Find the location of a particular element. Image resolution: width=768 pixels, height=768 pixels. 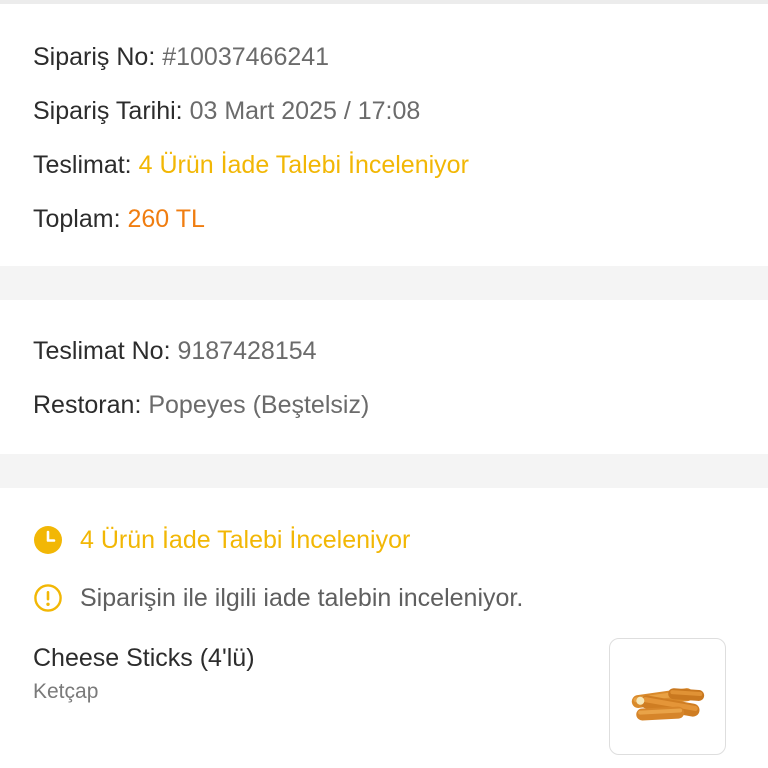

clock-icon is located at coordinates (48, 540).